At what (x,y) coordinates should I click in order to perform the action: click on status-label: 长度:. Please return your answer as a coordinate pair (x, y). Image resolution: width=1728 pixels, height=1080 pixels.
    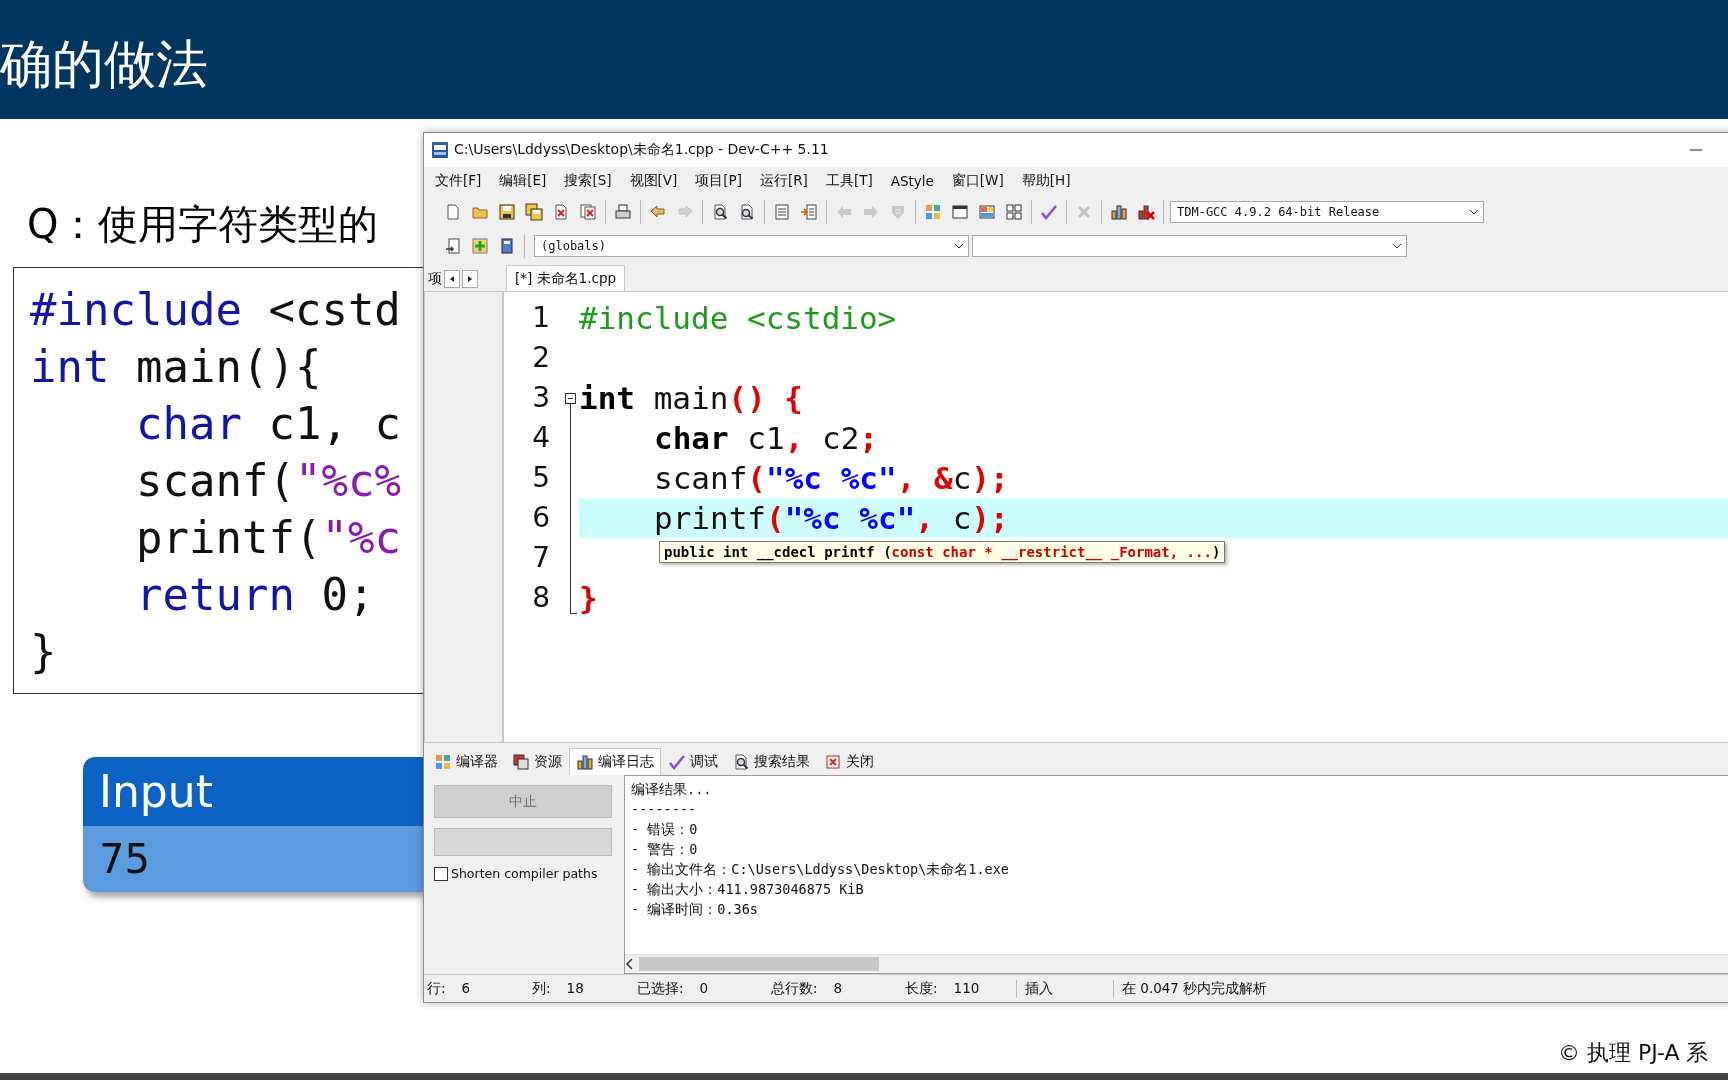
    Looking at the image, I should click on (921, 989).